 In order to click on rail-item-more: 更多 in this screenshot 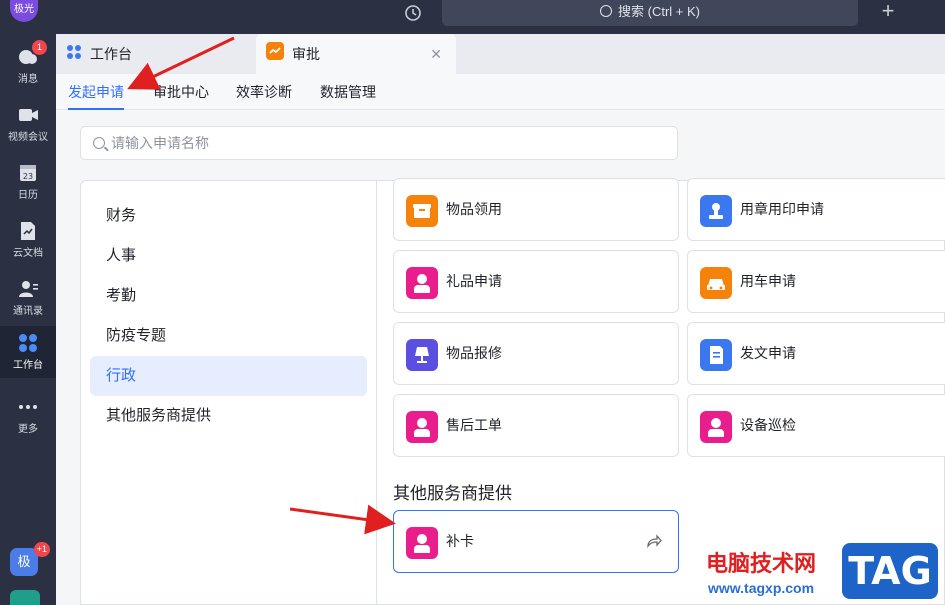, I will do `click(28, 416)`.